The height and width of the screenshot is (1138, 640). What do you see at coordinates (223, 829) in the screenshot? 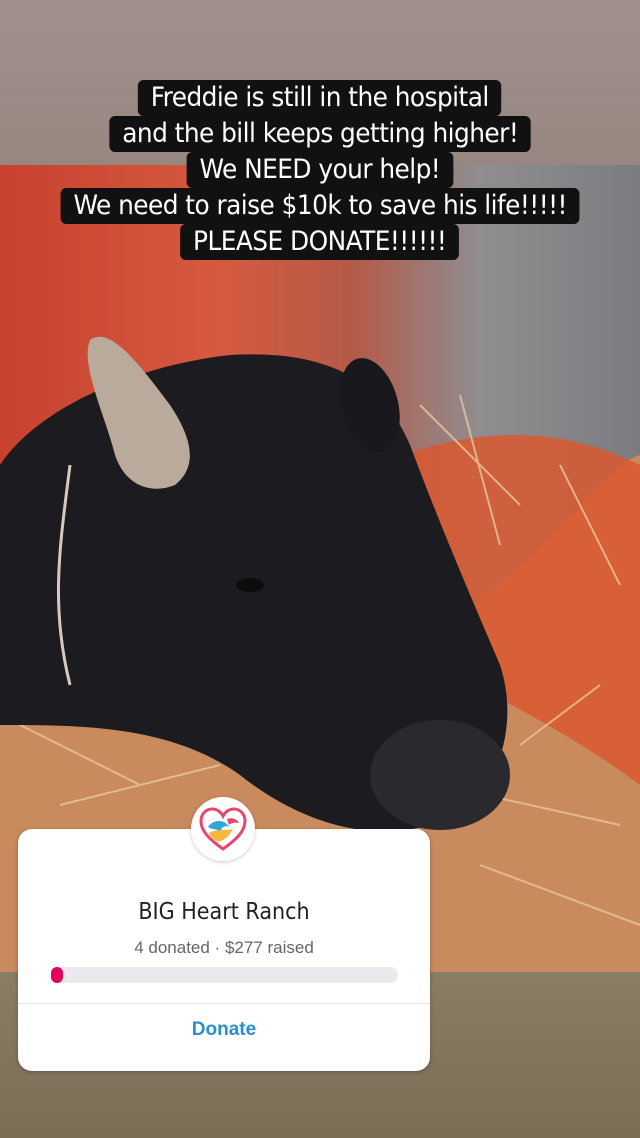
I see `heart-wave-logo-icon` at bounding box center [223, 829].